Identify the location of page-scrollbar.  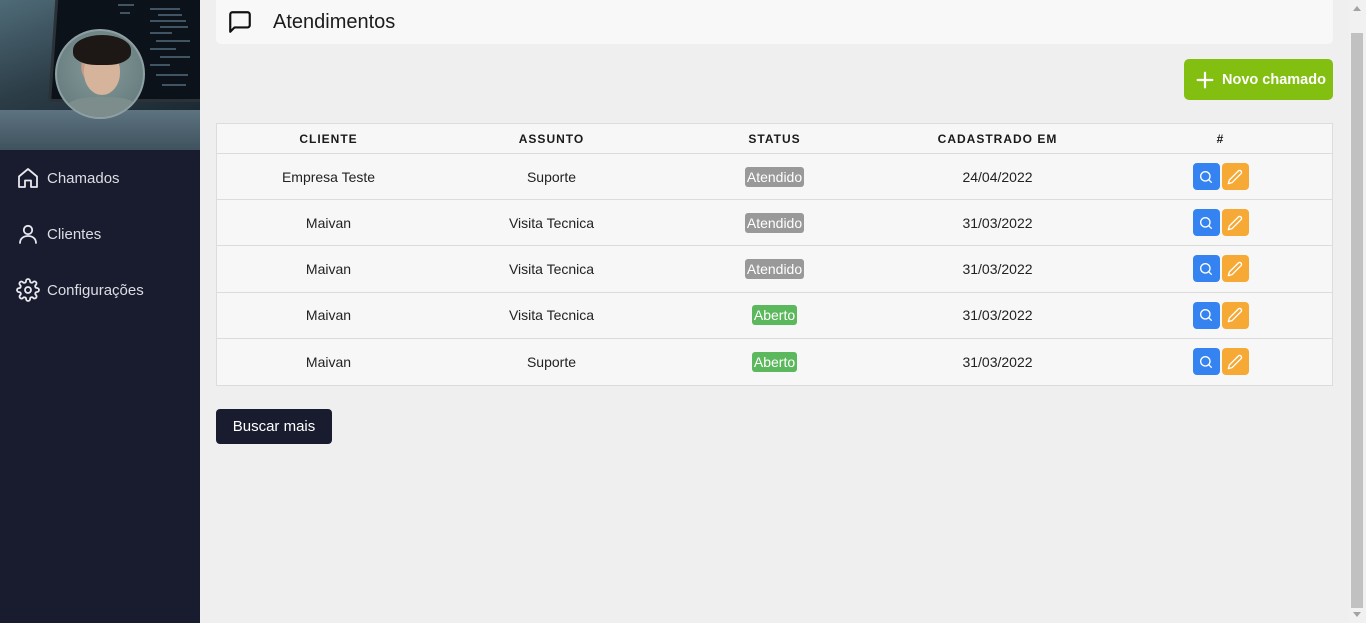
(1357, 311).